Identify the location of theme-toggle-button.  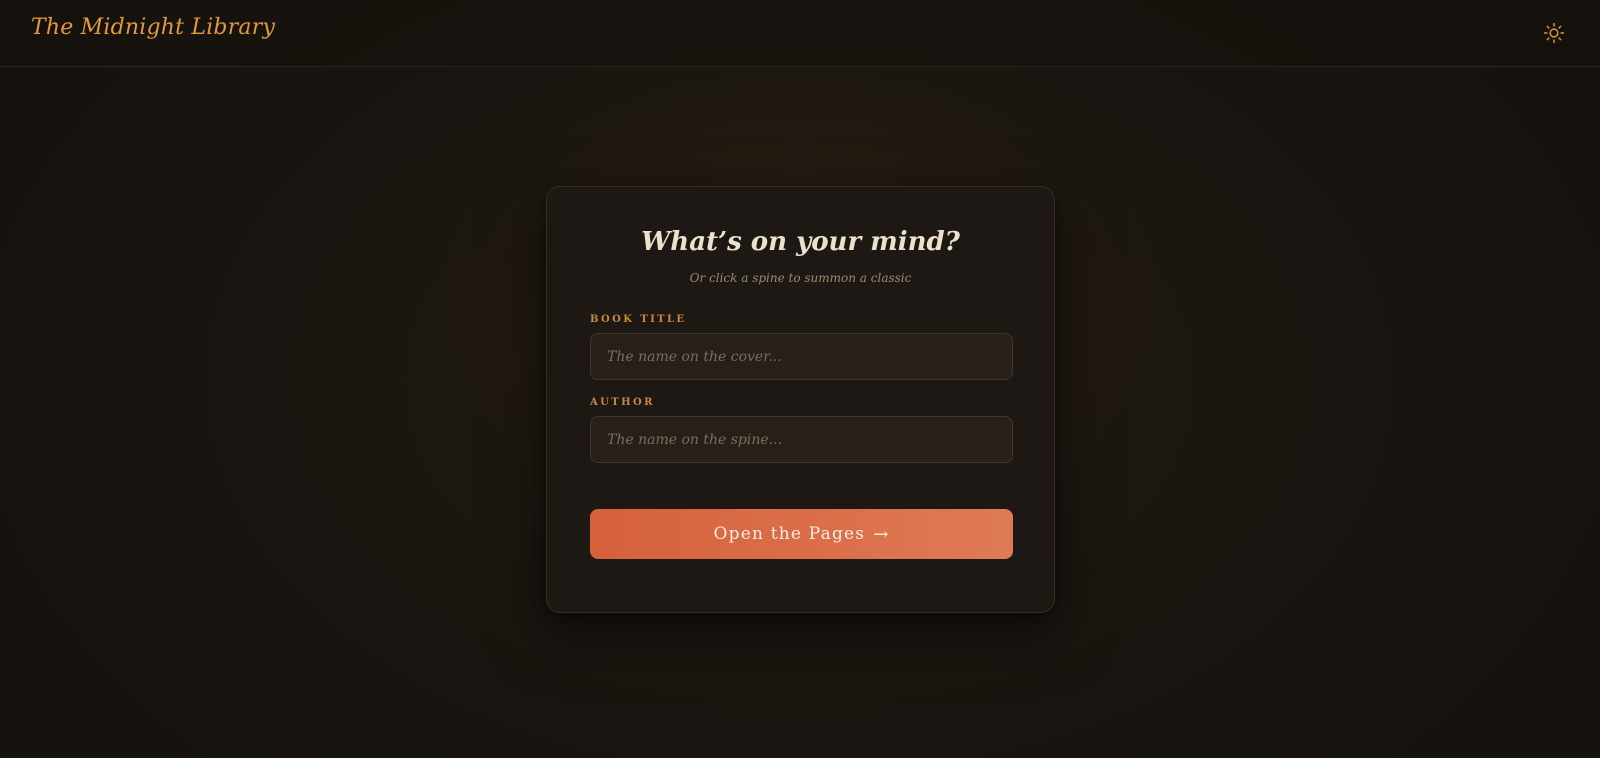
(1554, 33).